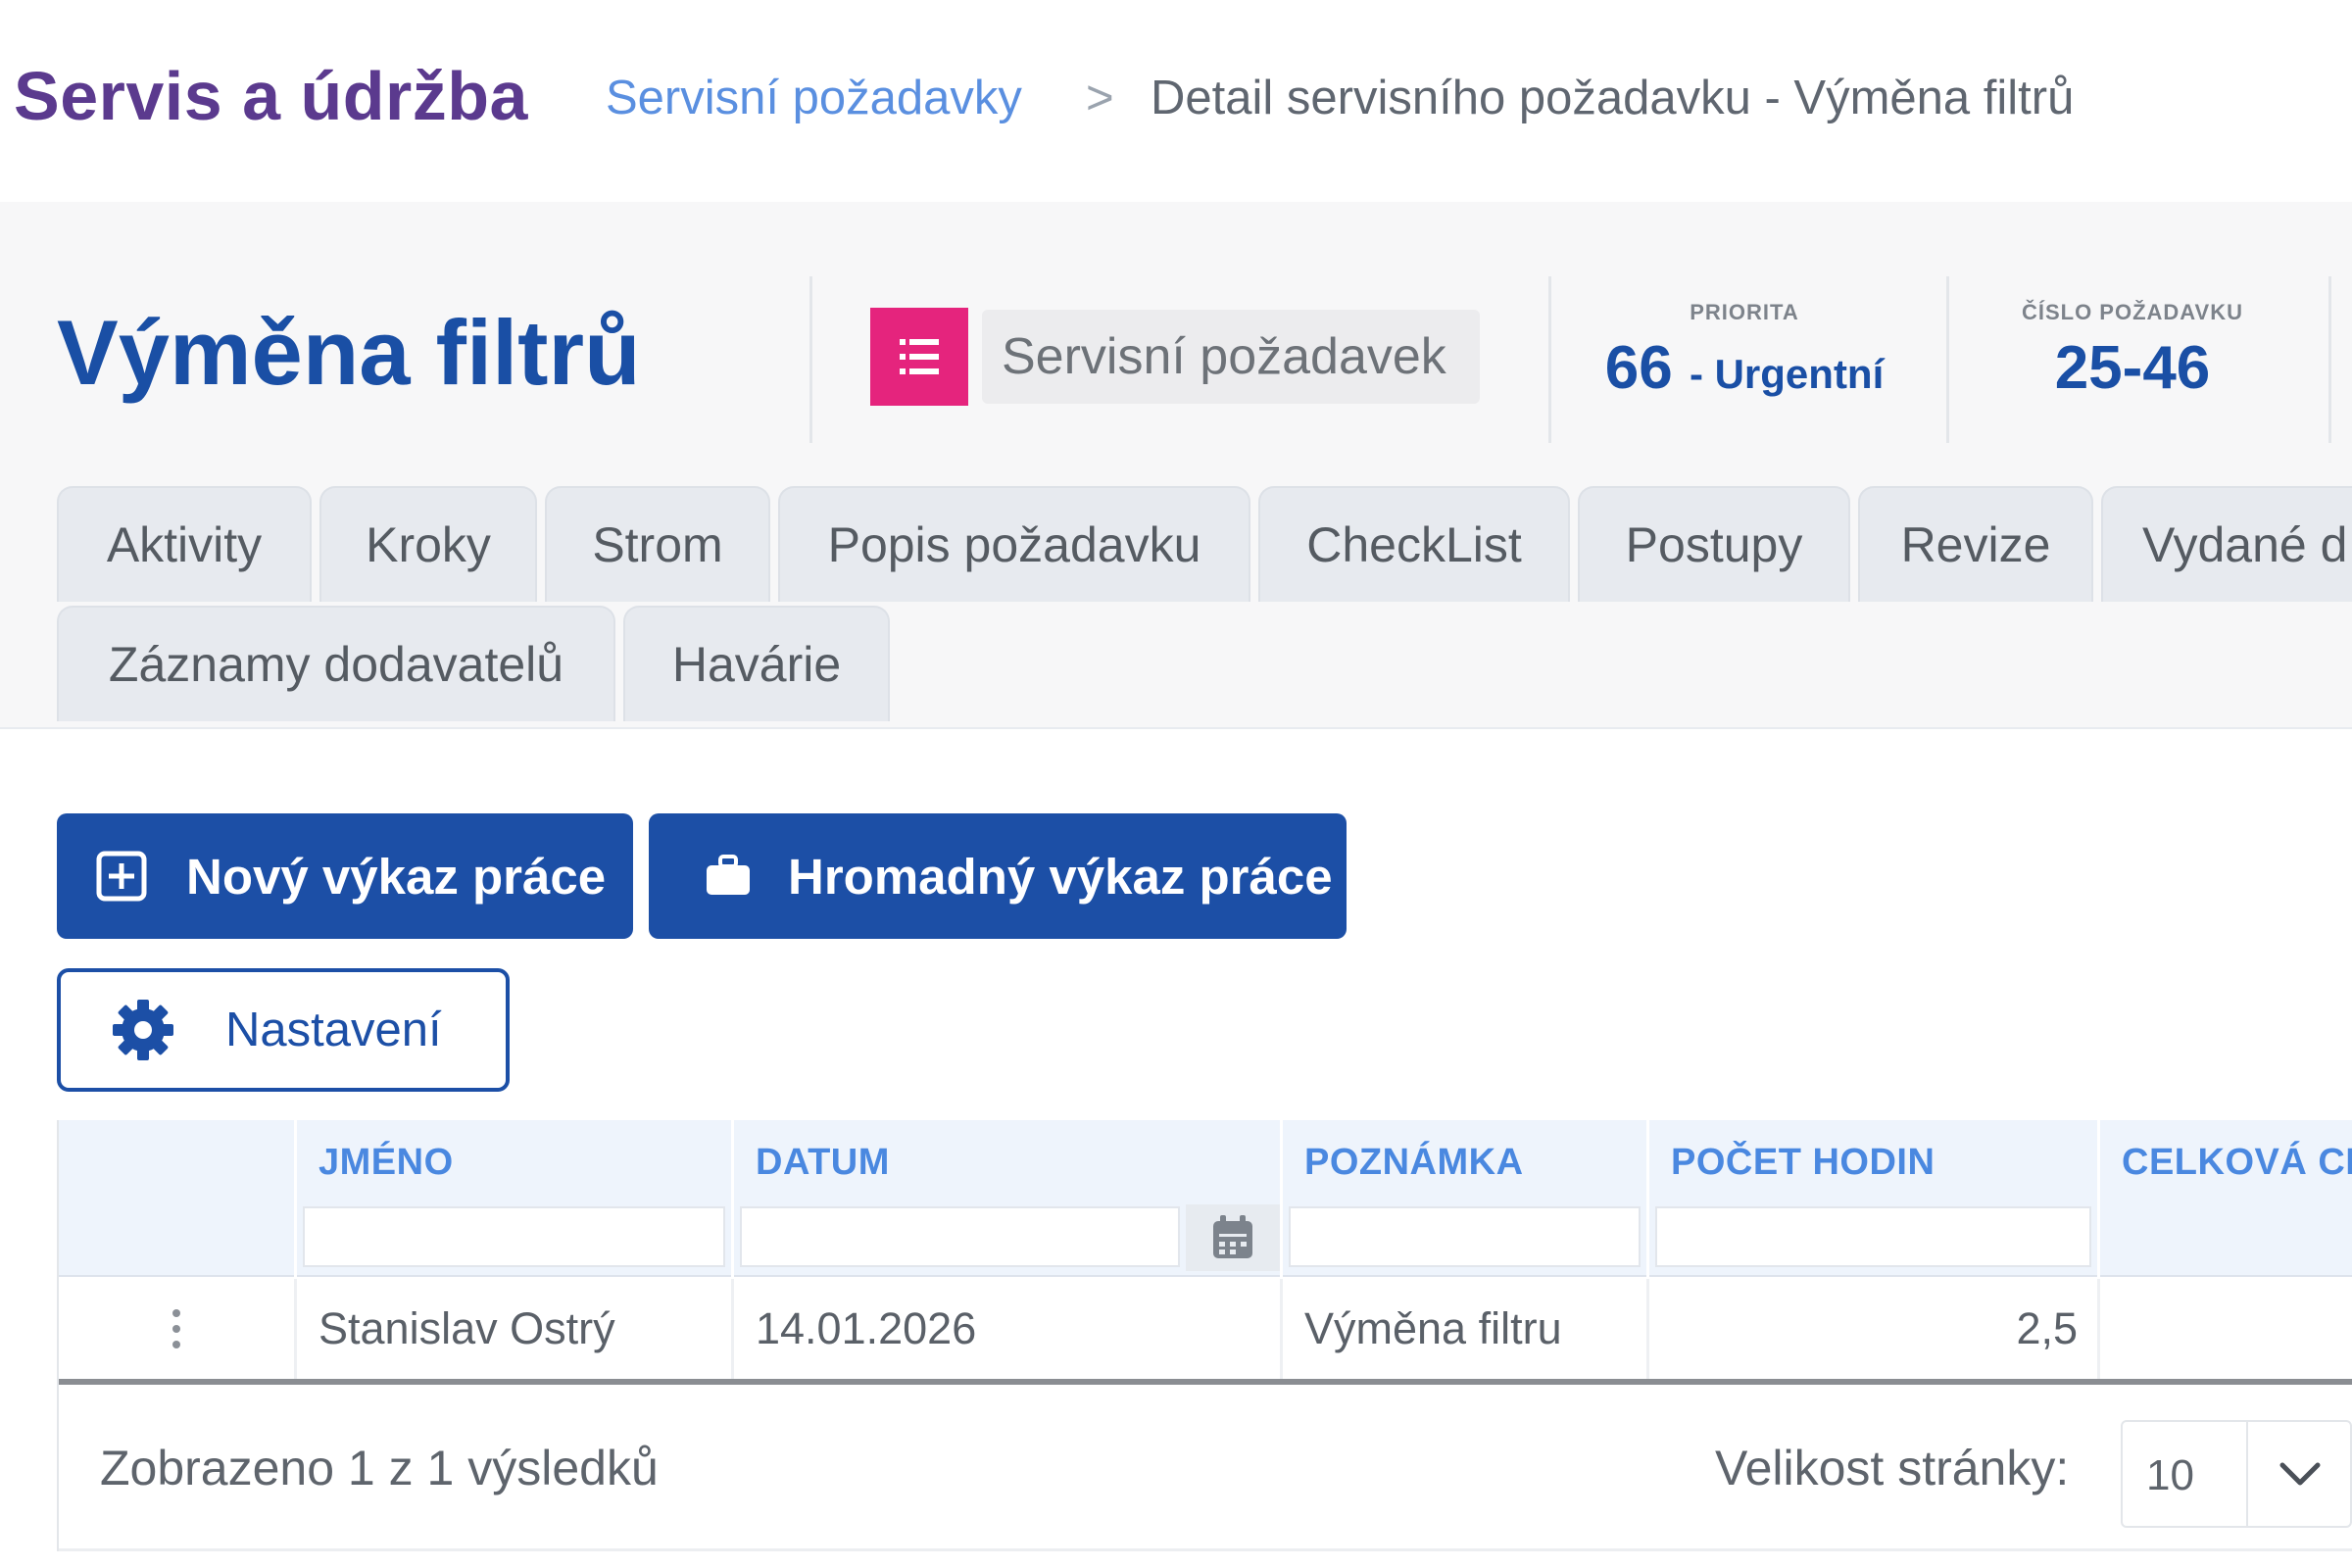 The image size is (2352, 1568). I want to click on grid-header-actions, so click(176, 1198).